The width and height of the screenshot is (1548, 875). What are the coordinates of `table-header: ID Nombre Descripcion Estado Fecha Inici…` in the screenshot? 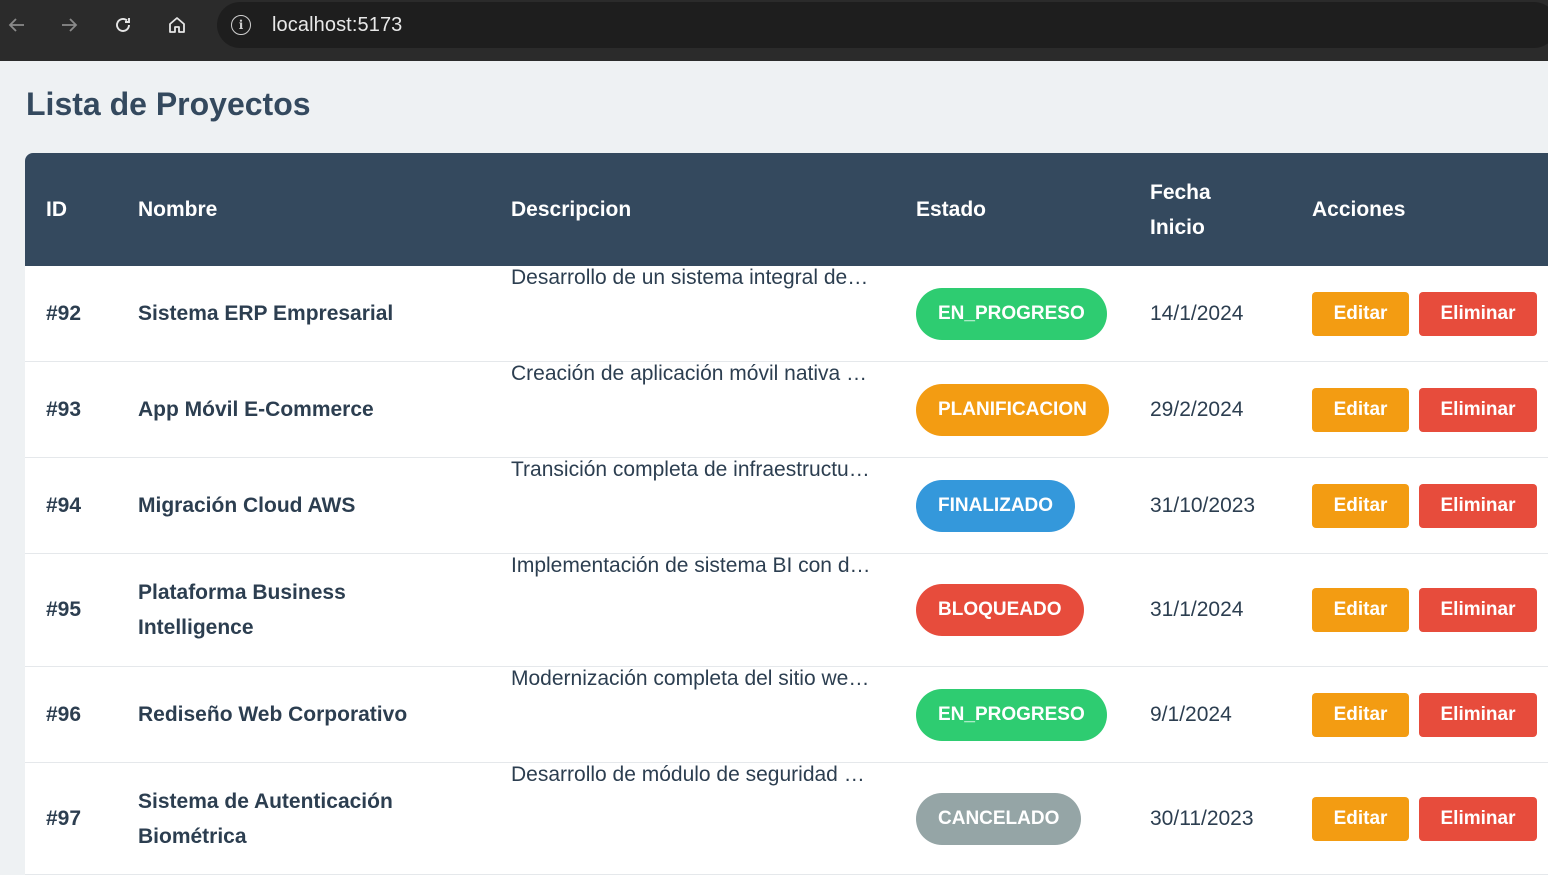 It's located at (786, 209).